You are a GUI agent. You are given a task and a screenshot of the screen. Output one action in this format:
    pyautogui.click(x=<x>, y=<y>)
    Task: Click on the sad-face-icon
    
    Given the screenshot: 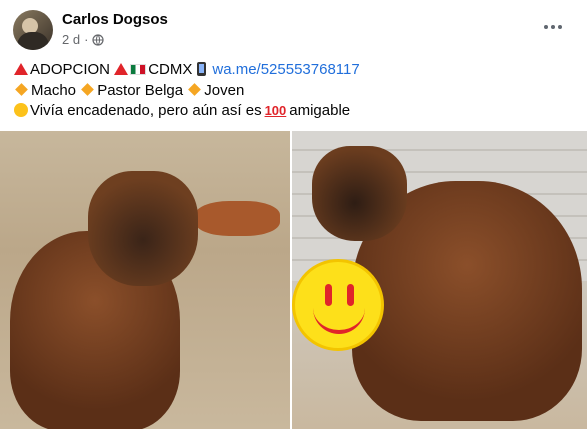 What is the action you would take?
    pyautogui.click(x=21, y=110)
    